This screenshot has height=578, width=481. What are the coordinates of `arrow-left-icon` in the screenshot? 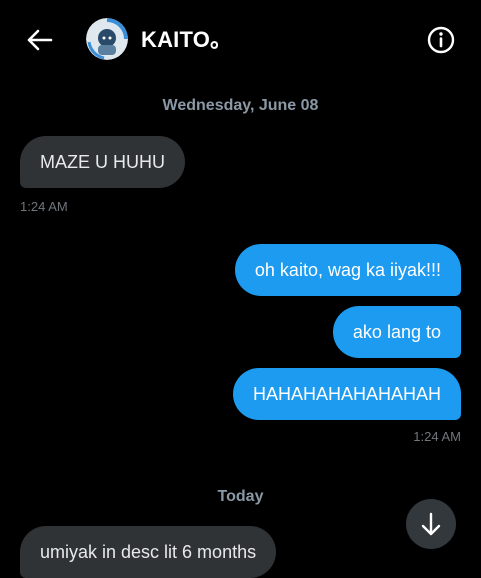 It's located at (40, 40).